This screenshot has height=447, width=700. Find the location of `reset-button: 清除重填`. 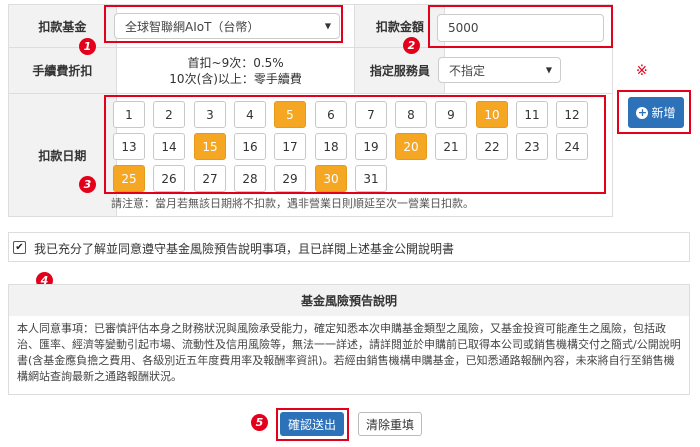

reset-button: 清除重填 is located at coordinates (390, 424).